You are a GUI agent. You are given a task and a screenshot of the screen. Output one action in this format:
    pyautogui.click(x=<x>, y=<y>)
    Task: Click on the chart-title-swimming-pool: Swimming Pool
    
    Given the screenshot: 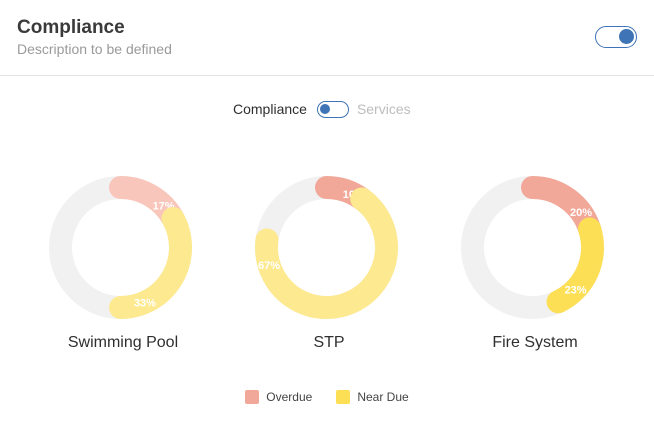 What is the action you would take?
    pyautogui.click(x=123, y=342)
    